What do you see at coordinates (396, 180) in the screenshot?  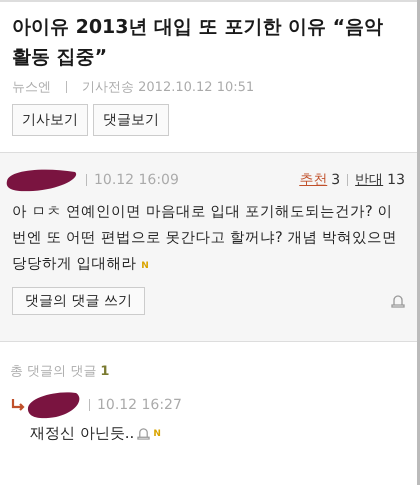 I see `dislike-count: 13` at bounding box center [396, 180].